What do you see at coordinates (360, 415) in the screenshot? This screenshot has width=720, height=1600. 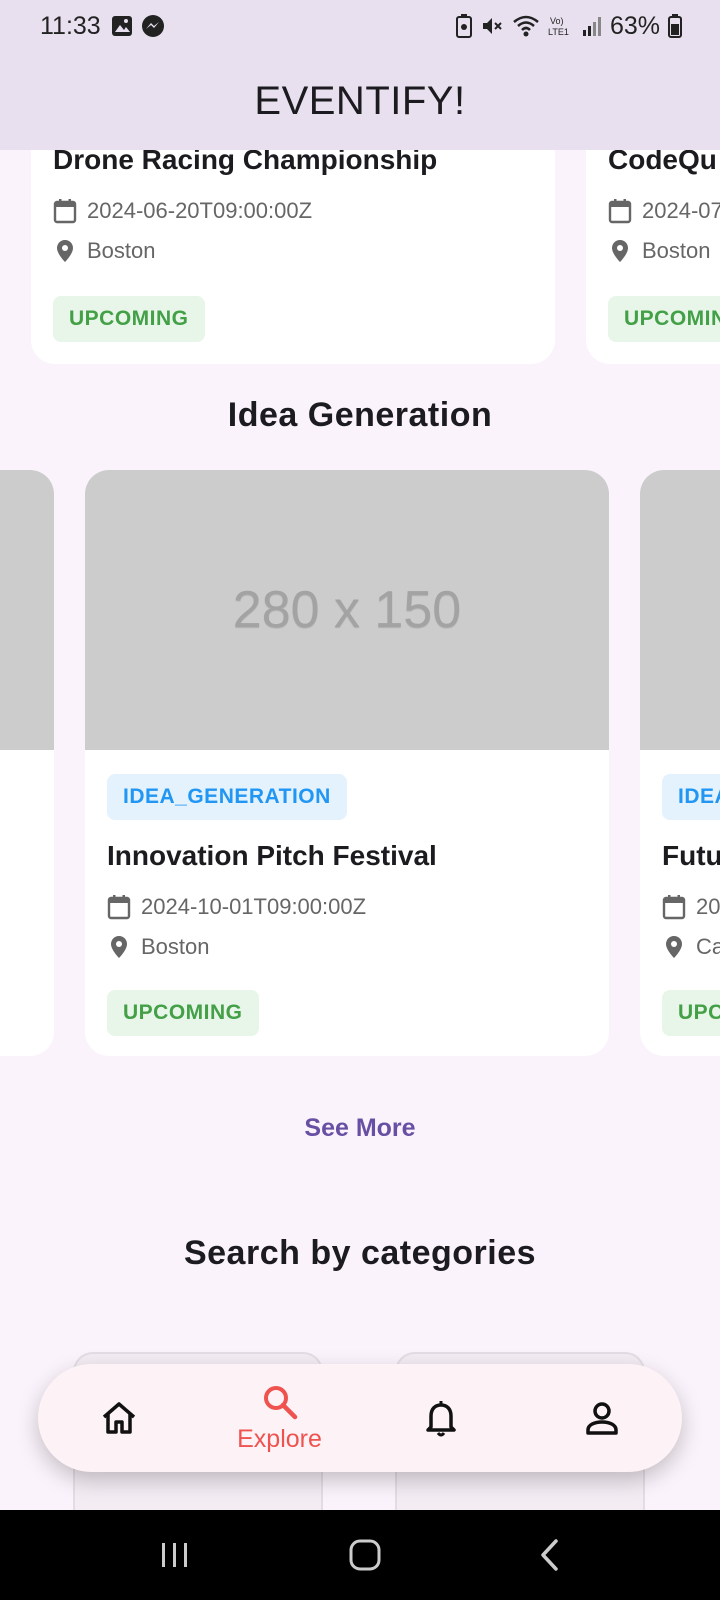 I see `section-title-idea-generation: Idea Generation` at bounding box center [360, 415].